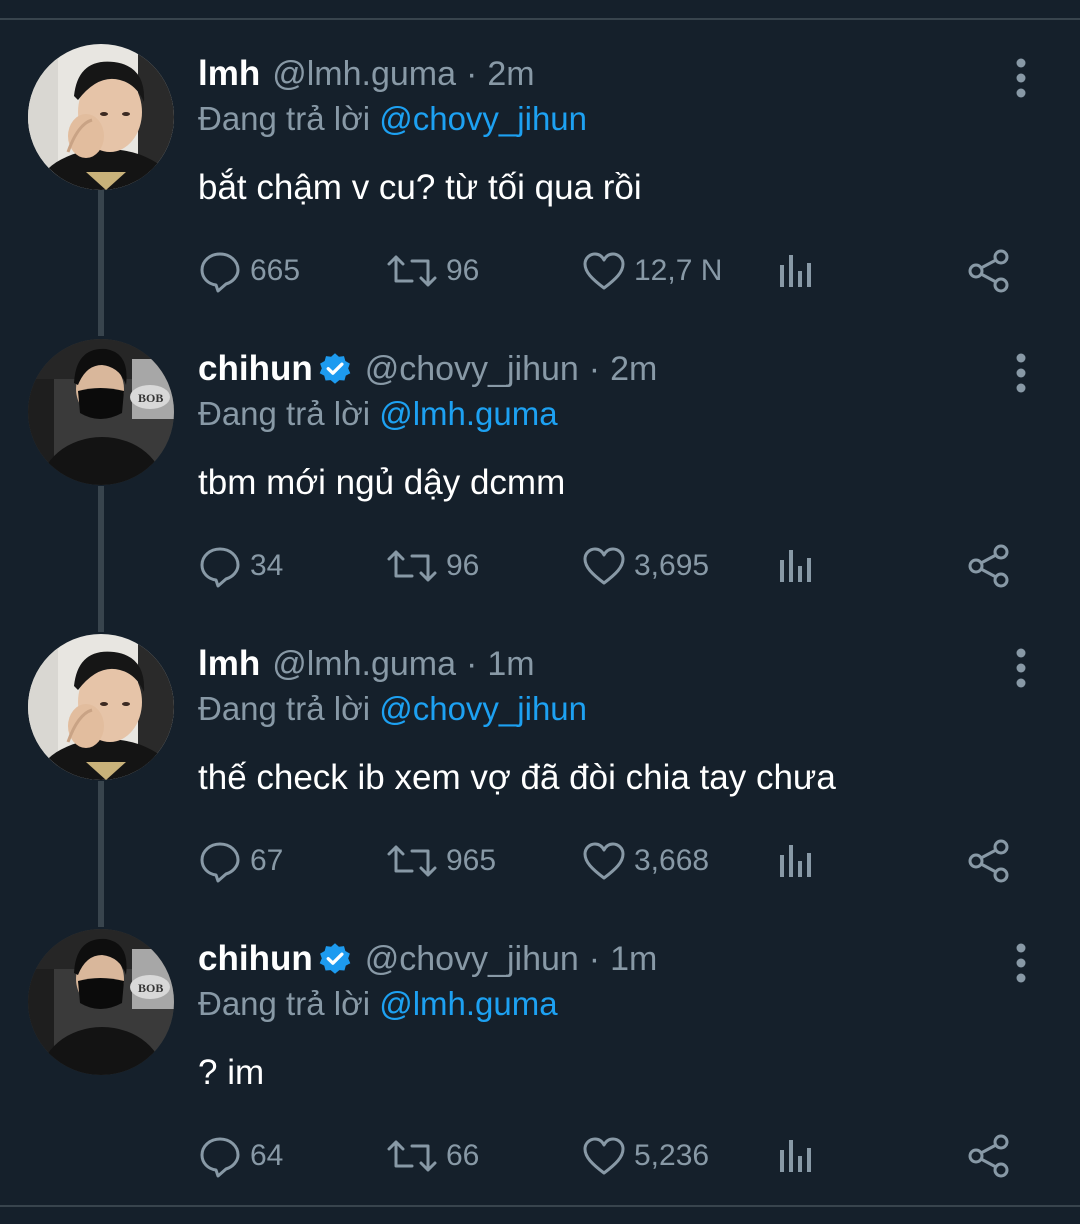 The width and height of the screenshot is (1080, 1224). I want to click on like-count: 5,236, so click(672, 1155).